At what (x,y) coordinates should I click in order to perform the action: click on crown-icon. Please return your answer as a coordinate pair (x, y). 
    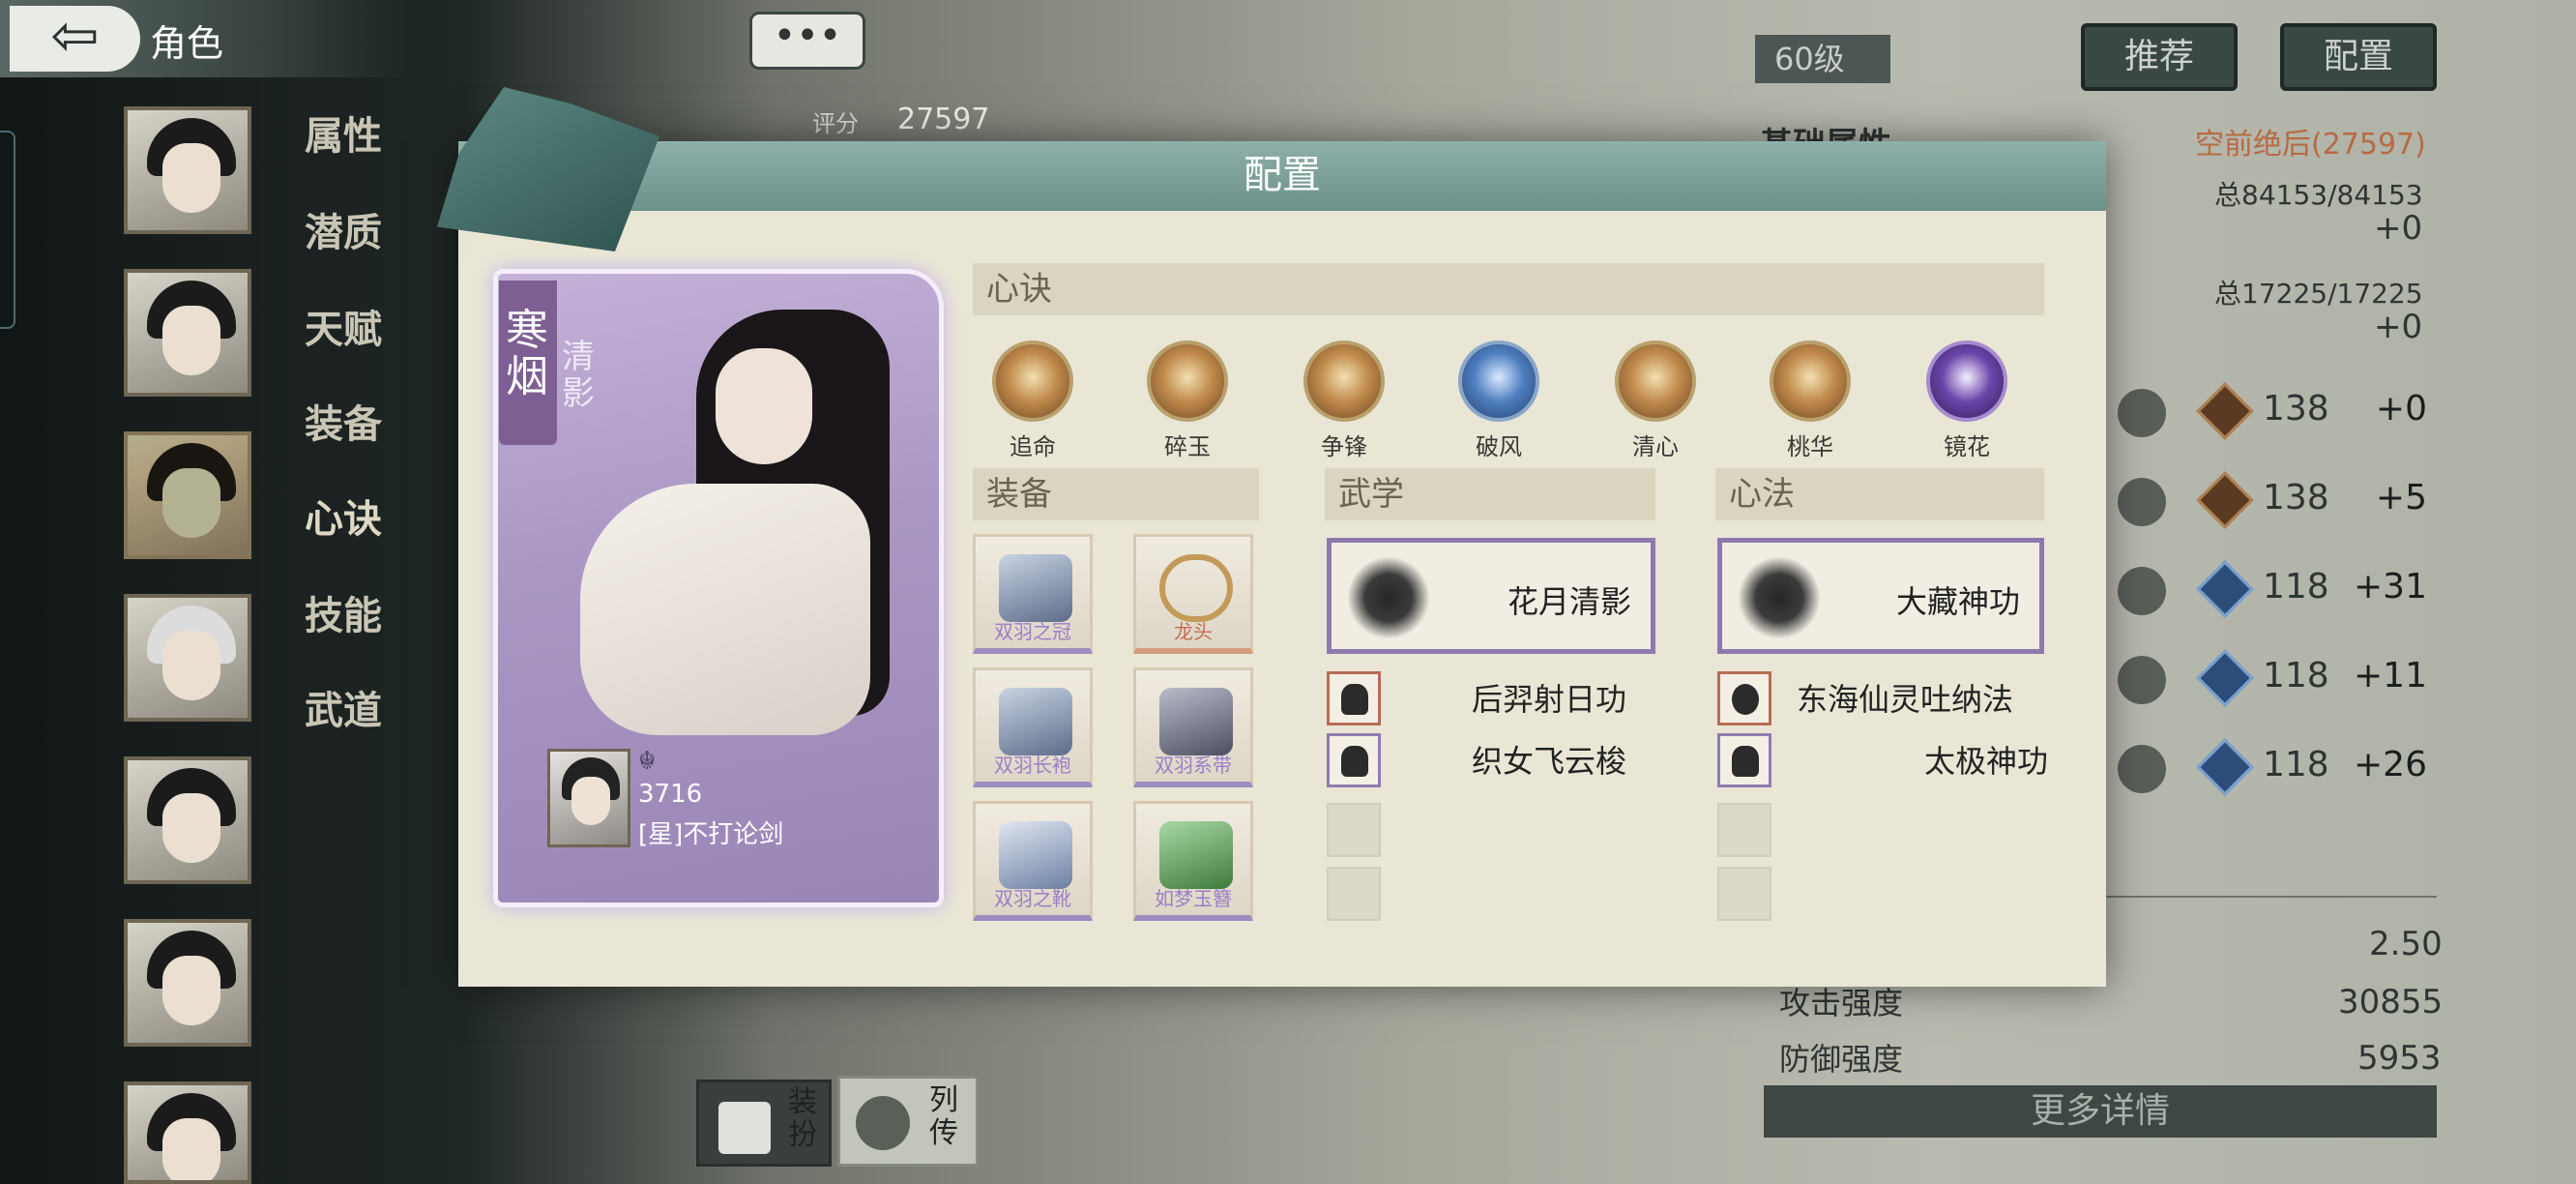
    Looking at the image, I should click on (1035, 588).